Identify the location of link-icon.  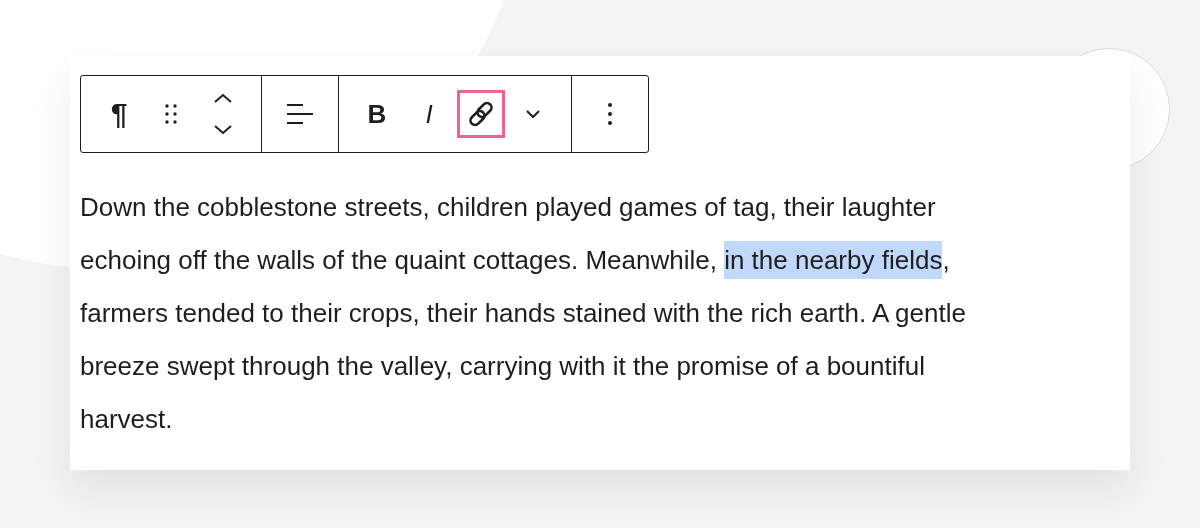
(481, 114).